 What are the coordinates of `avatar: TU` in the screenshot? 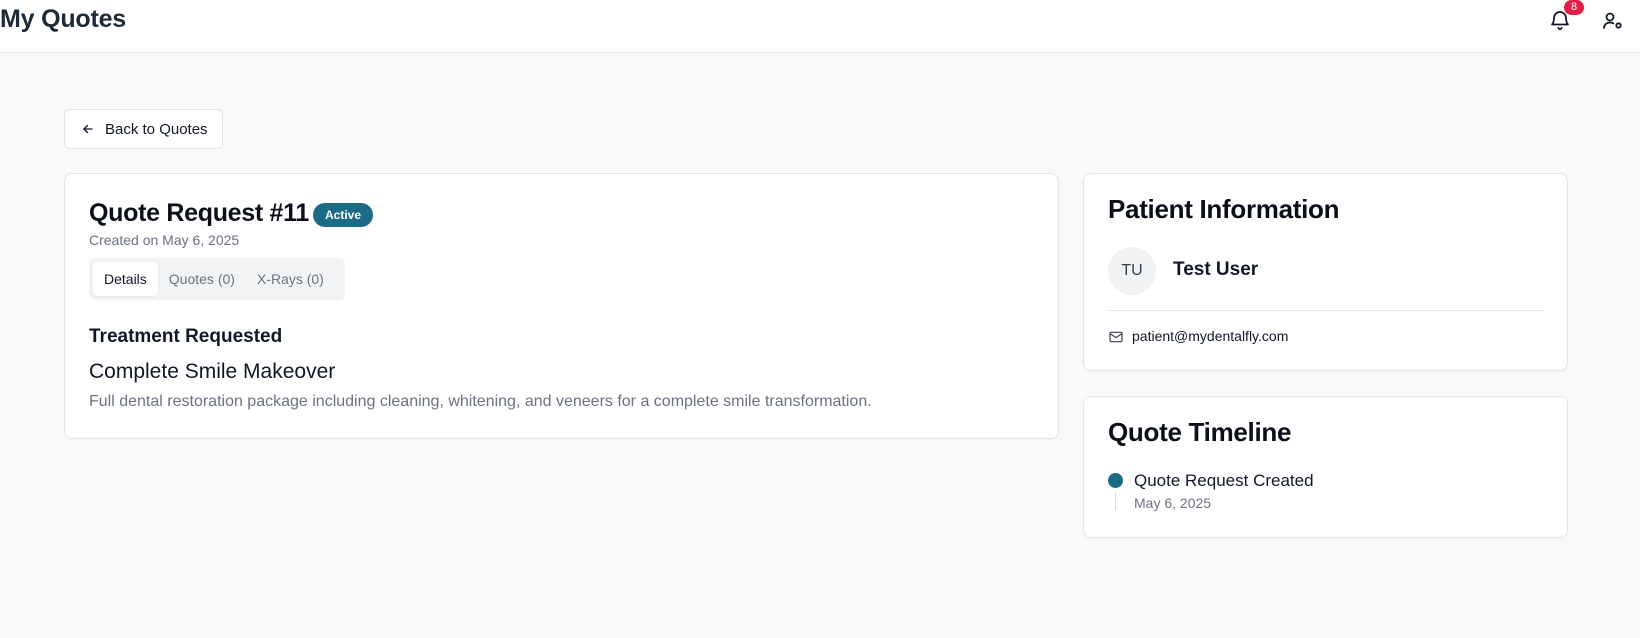 It's located at (1132, 271).